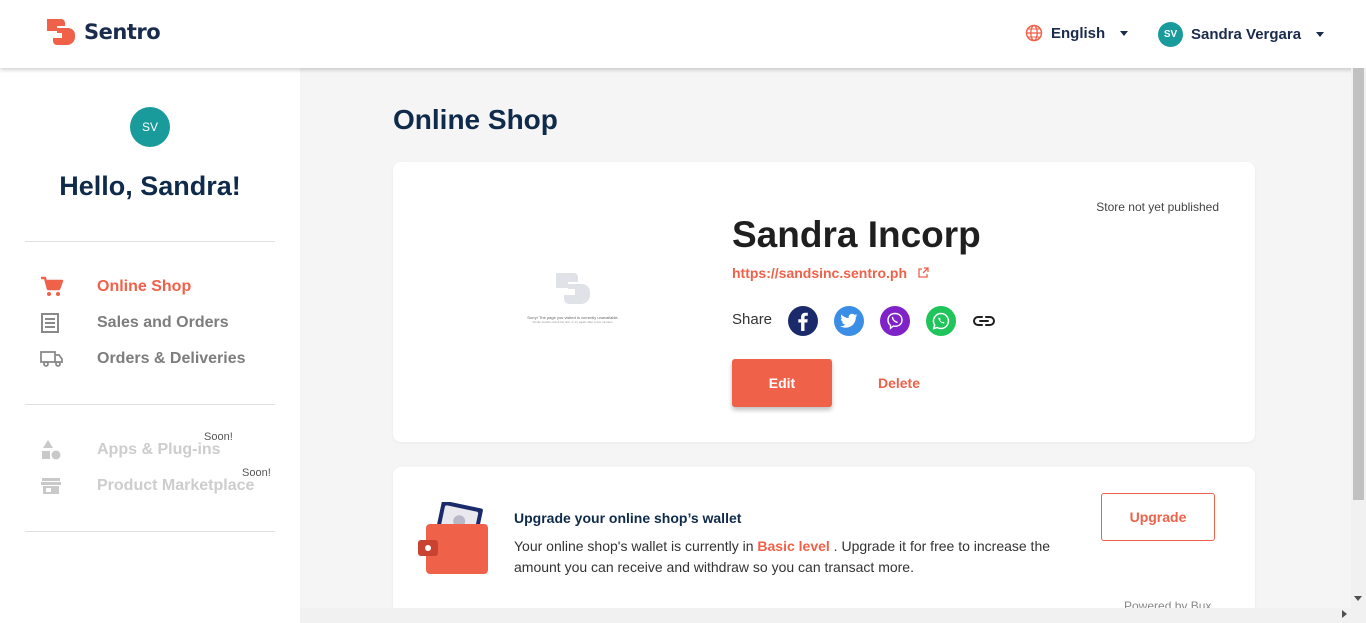 This screenshot has height=623, width=1366. Describe the element at coordinates (1034, 33) in the screenshot. I see `globe-icon` at that location.